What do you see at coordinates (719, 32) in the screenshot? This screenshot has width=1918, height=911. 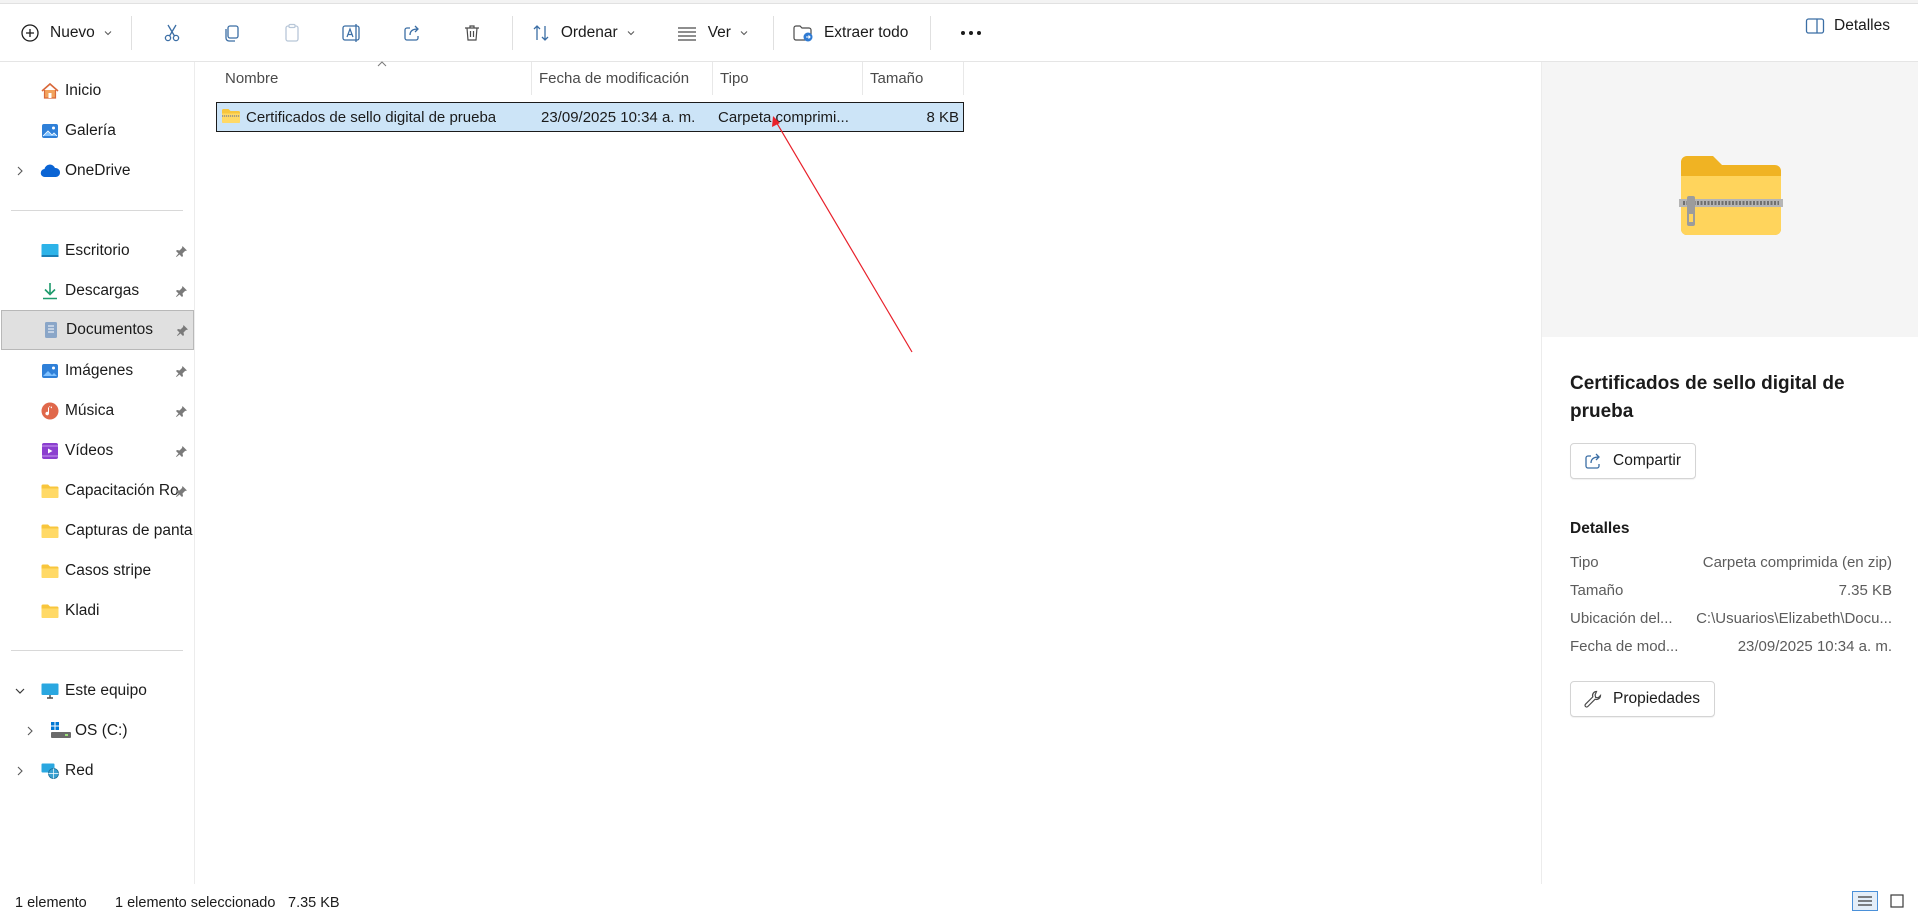 I see `view-button-label: Ver` at bounding box center [719, 32].